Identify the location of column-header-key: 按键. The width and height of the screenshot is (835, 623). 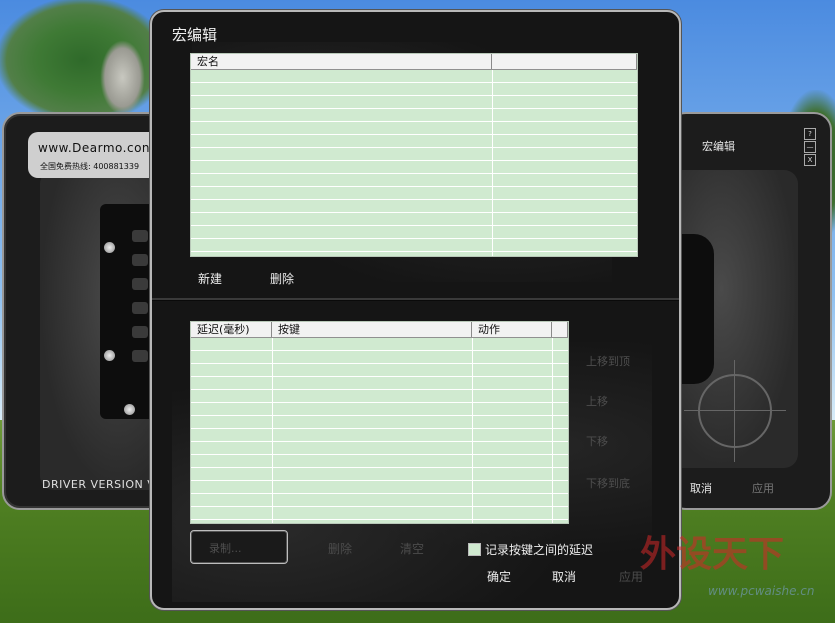
(372, 329).